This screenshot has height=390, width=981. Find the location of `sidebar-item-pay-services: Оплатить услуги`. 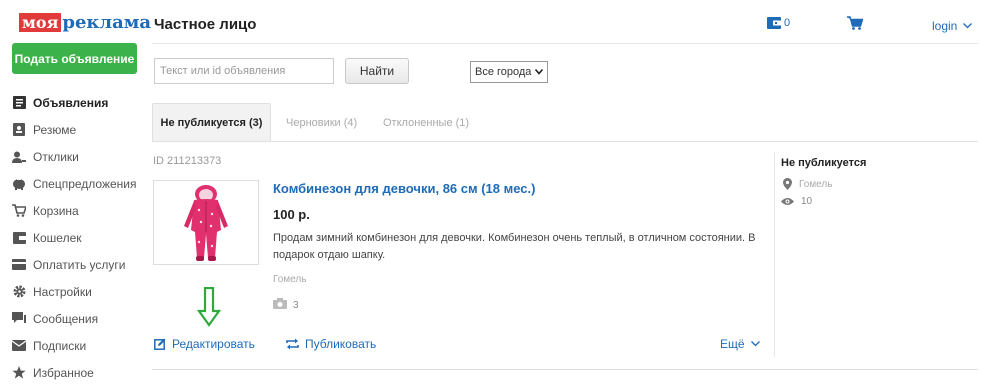

sidebar-item-pay-services: Оплатить услуги is located at coordinates (74, 264).